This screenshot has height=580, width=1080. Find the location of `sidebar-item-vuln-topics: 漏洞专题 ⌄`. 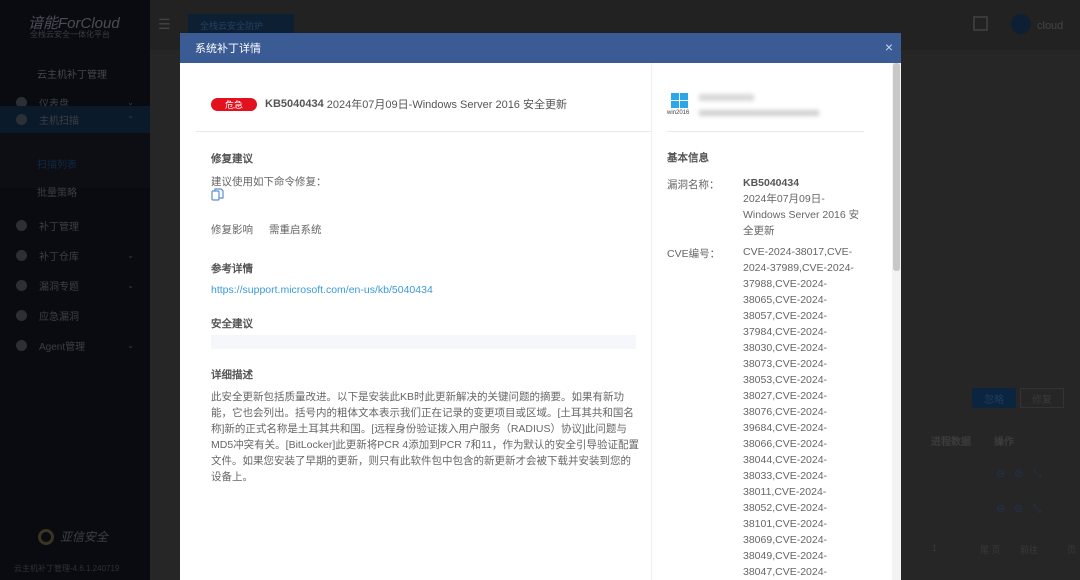

sidebar-item-vuln-topics: 漏洞专题 ⌄ is located at coordinates (75, 285).